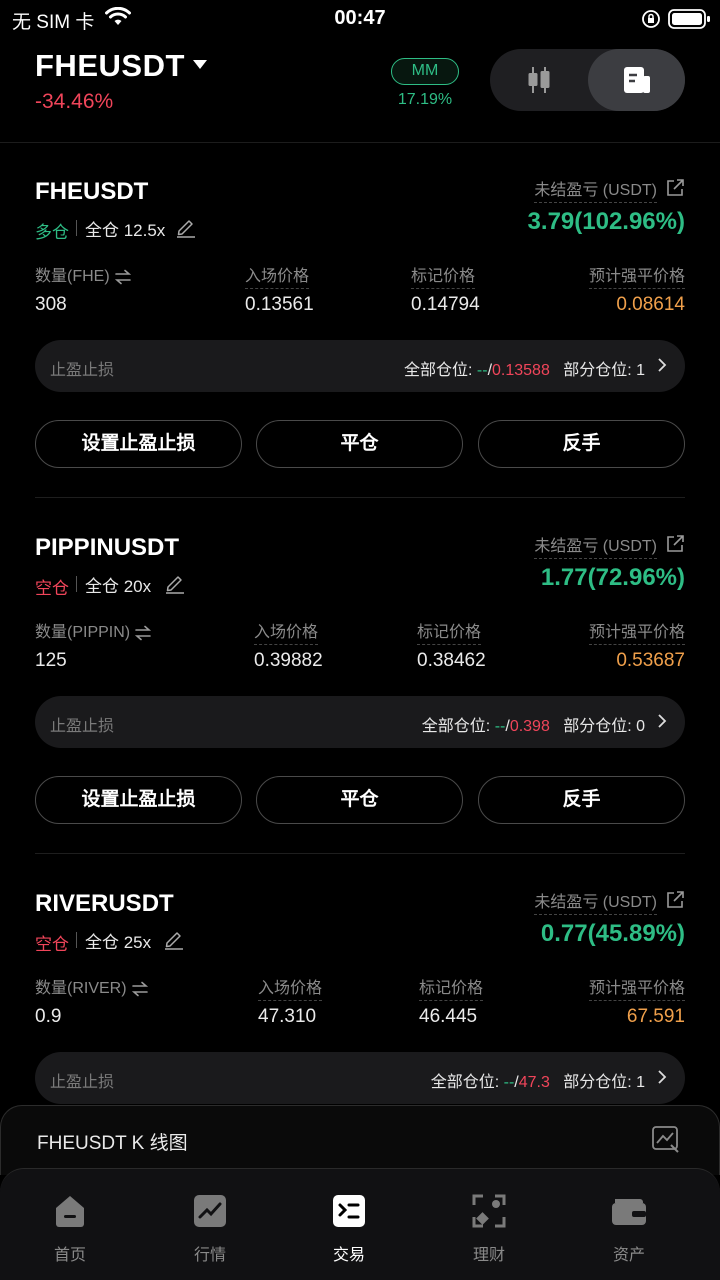 This screenshot has width=720, height=1280. I want to click on stop-loss-value: 0.13588, so click(521, 370).